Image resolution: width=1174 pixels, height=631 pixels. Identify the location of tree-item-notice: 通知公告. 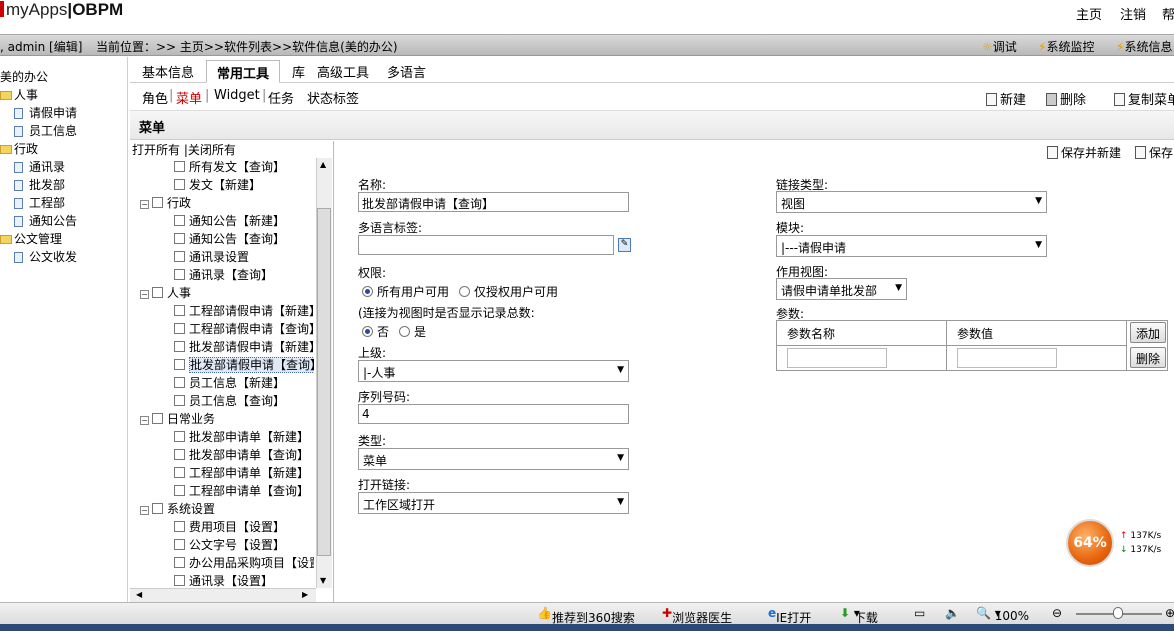
(45, 220).